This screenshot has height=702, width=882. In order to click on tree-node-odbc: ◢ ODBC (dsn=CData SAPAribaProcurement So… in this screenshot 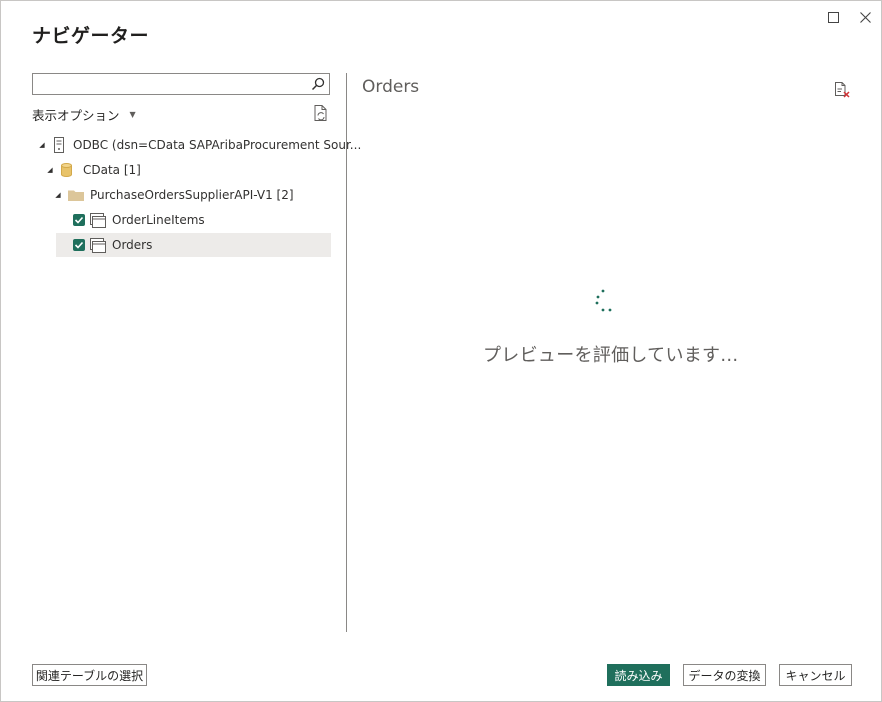, I will do `click(199, 145)`.